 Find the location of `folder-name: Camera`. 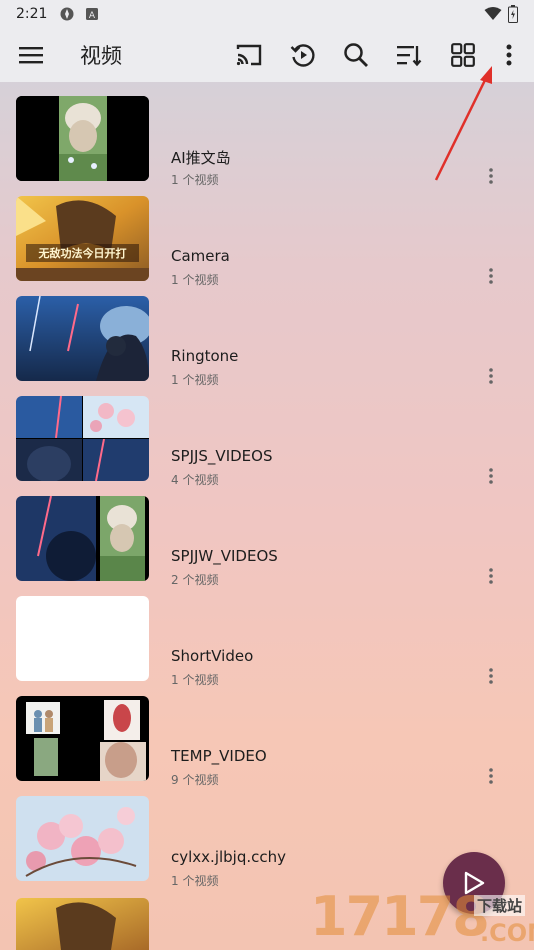

folder-name: Camera is located at coordinates (200, 256).